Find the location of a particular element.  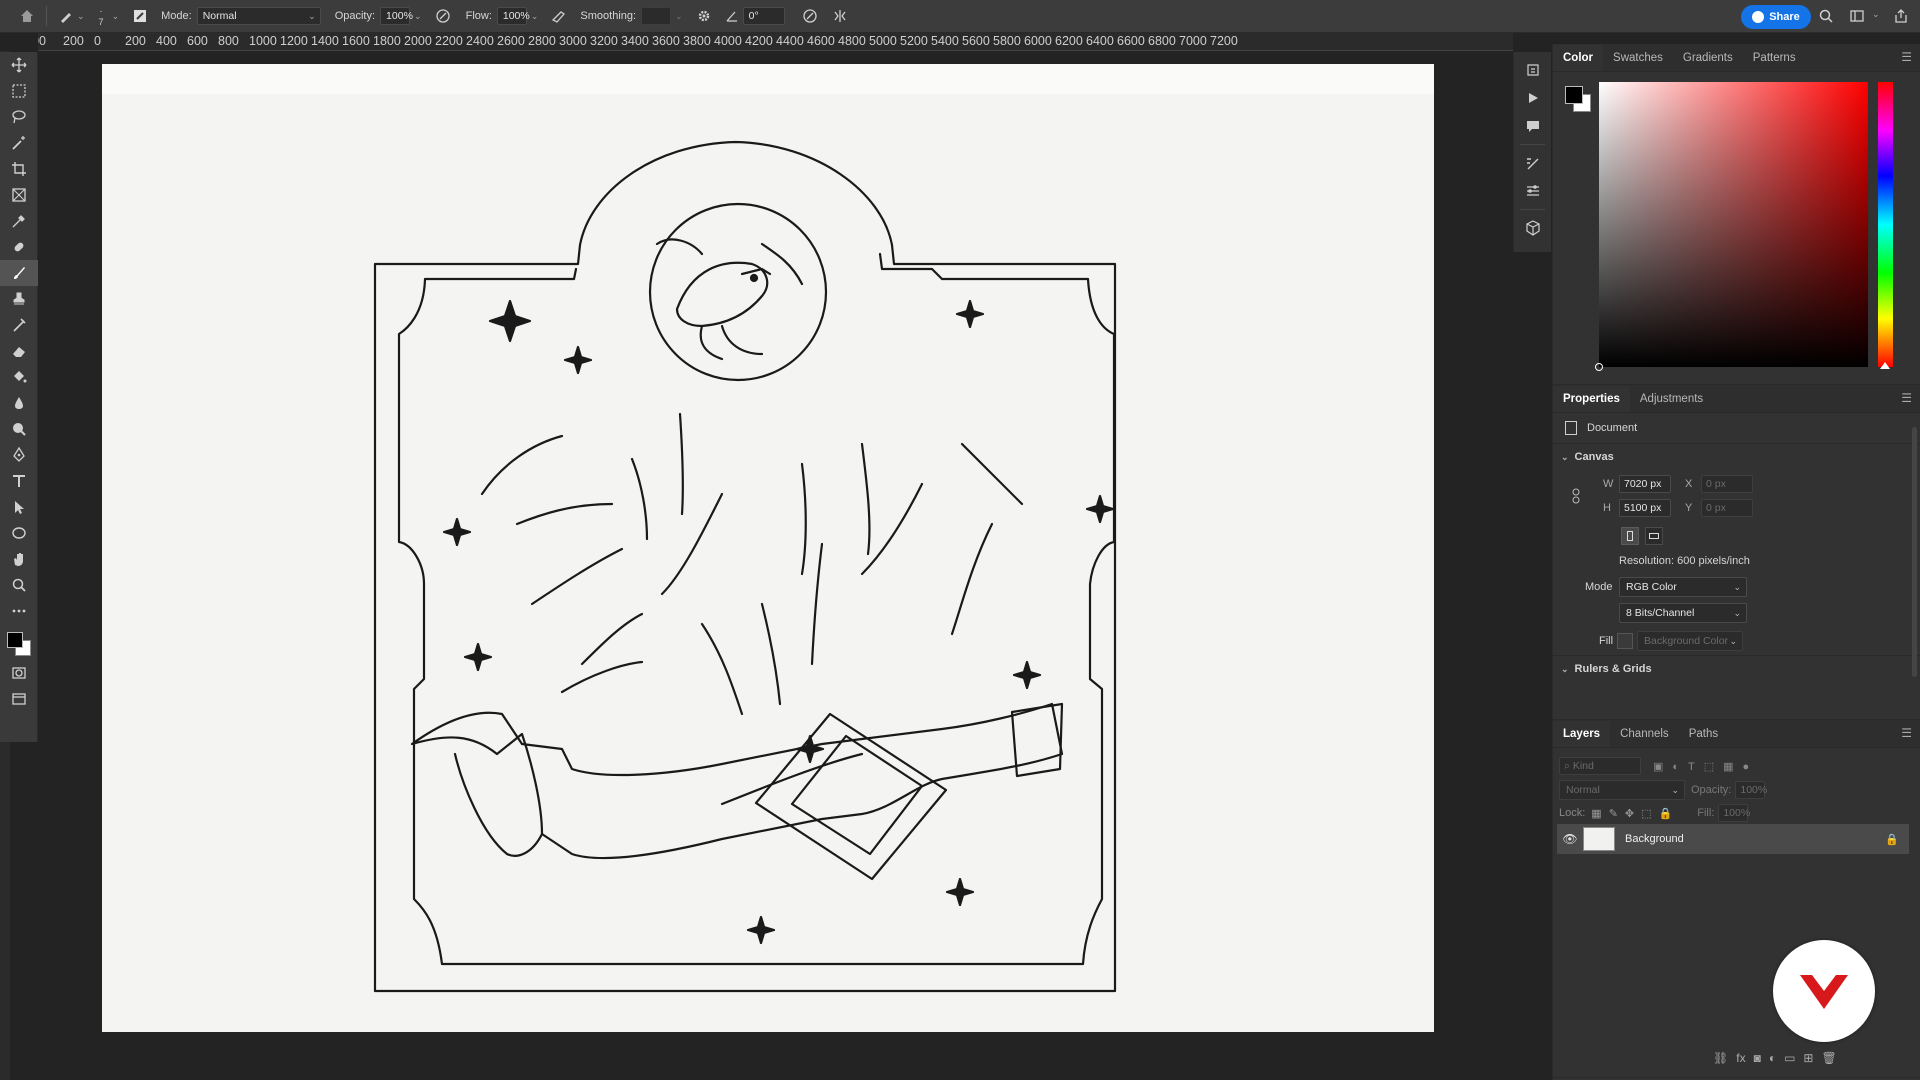

pressure-size-icon is located at coordinates (810, 16).